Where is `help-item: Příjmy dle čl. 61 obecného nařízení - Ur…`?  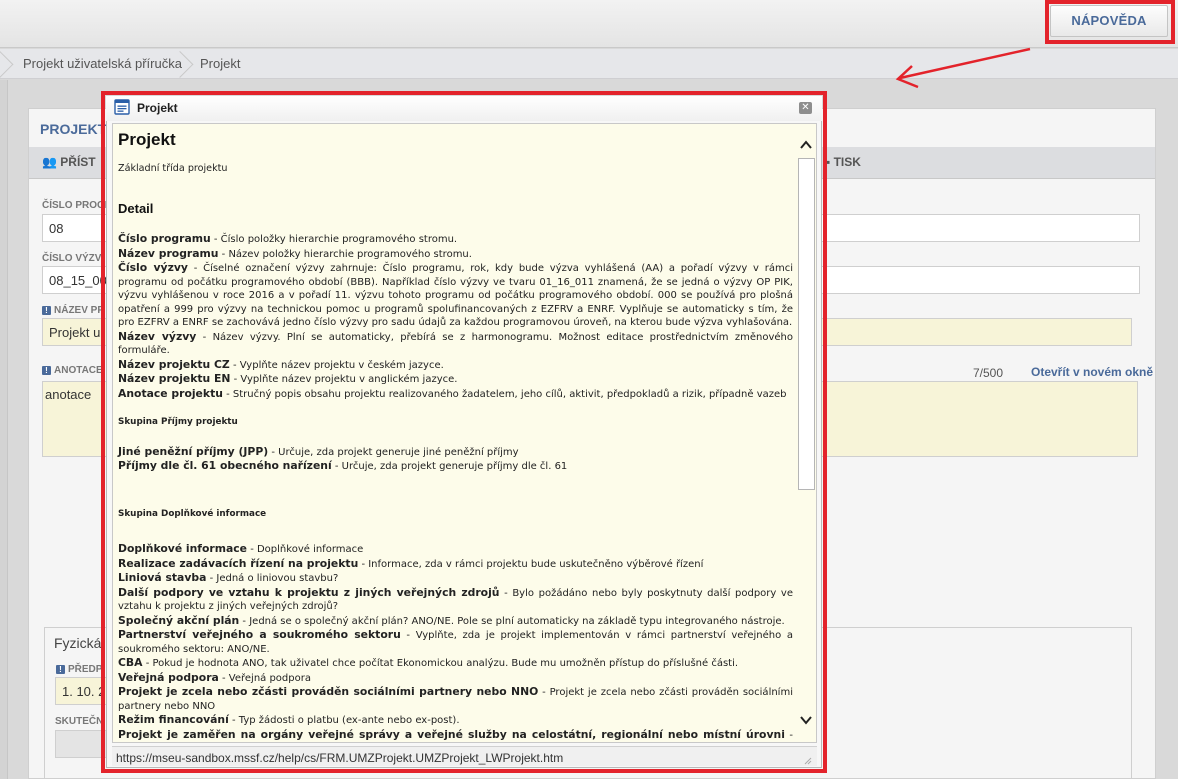
help-item: Příjmy dle čl. 61 obecného nařízení - Ur… is located at coordinates (455, 466).